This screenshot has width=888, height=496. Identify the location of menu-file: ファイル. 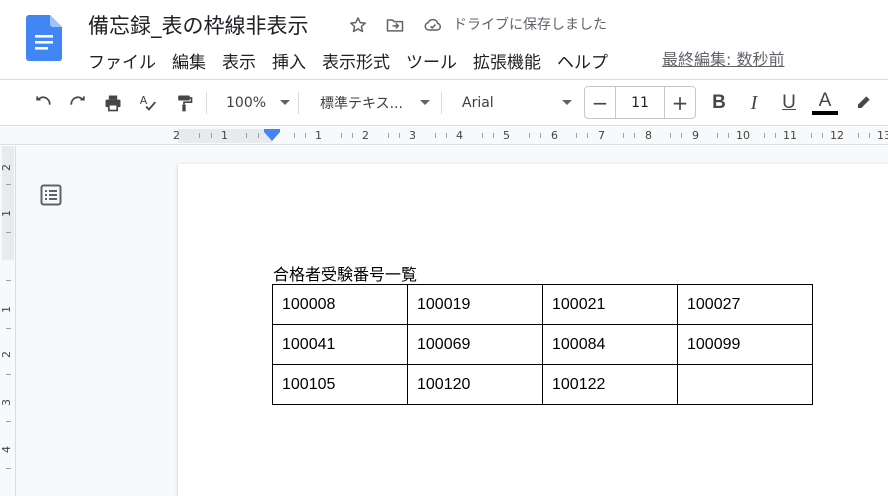
(122, 60).